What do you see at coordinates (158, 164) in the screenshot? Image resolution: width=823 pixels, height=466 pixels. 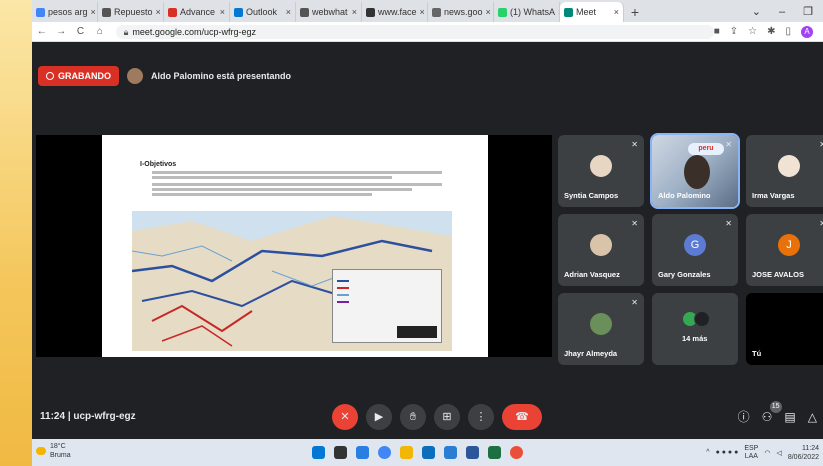 I see `slide-title: I-Objetivos` at bounding box center [158, 164].